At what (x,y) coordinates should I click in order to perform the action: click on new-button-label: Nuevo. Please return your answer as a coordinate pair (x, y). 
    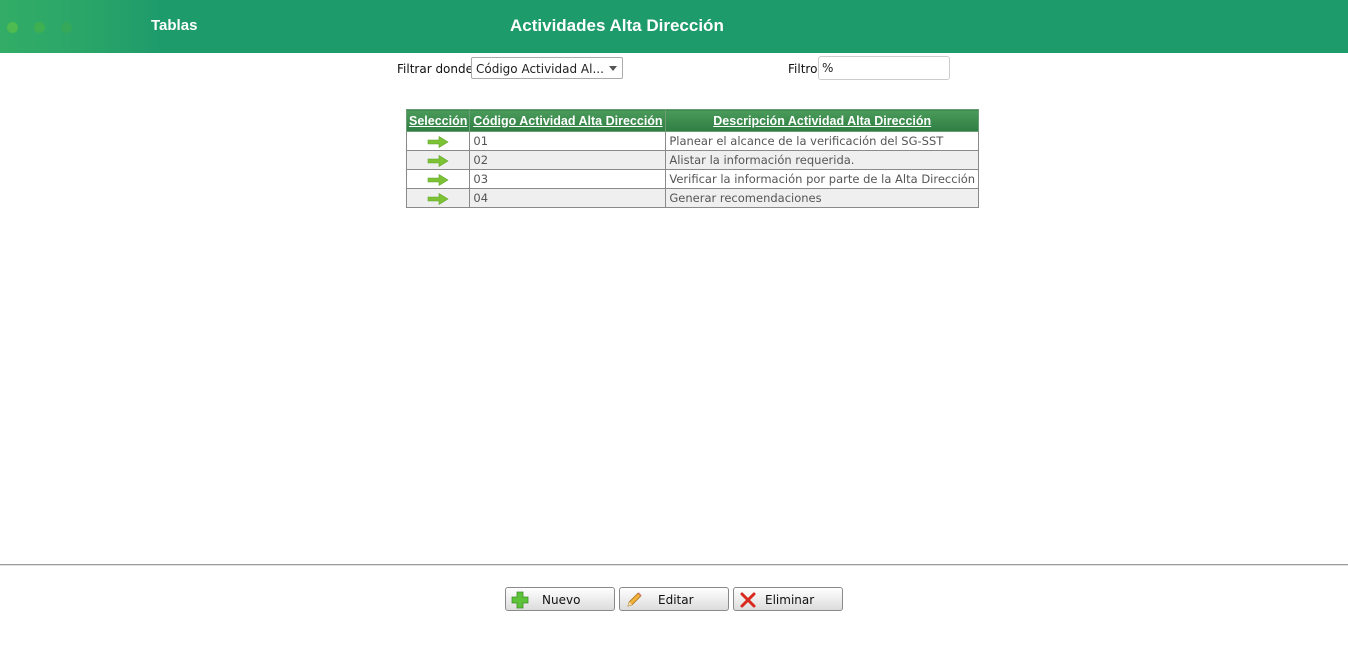
    Looking at the image, I should click on (561, 600).